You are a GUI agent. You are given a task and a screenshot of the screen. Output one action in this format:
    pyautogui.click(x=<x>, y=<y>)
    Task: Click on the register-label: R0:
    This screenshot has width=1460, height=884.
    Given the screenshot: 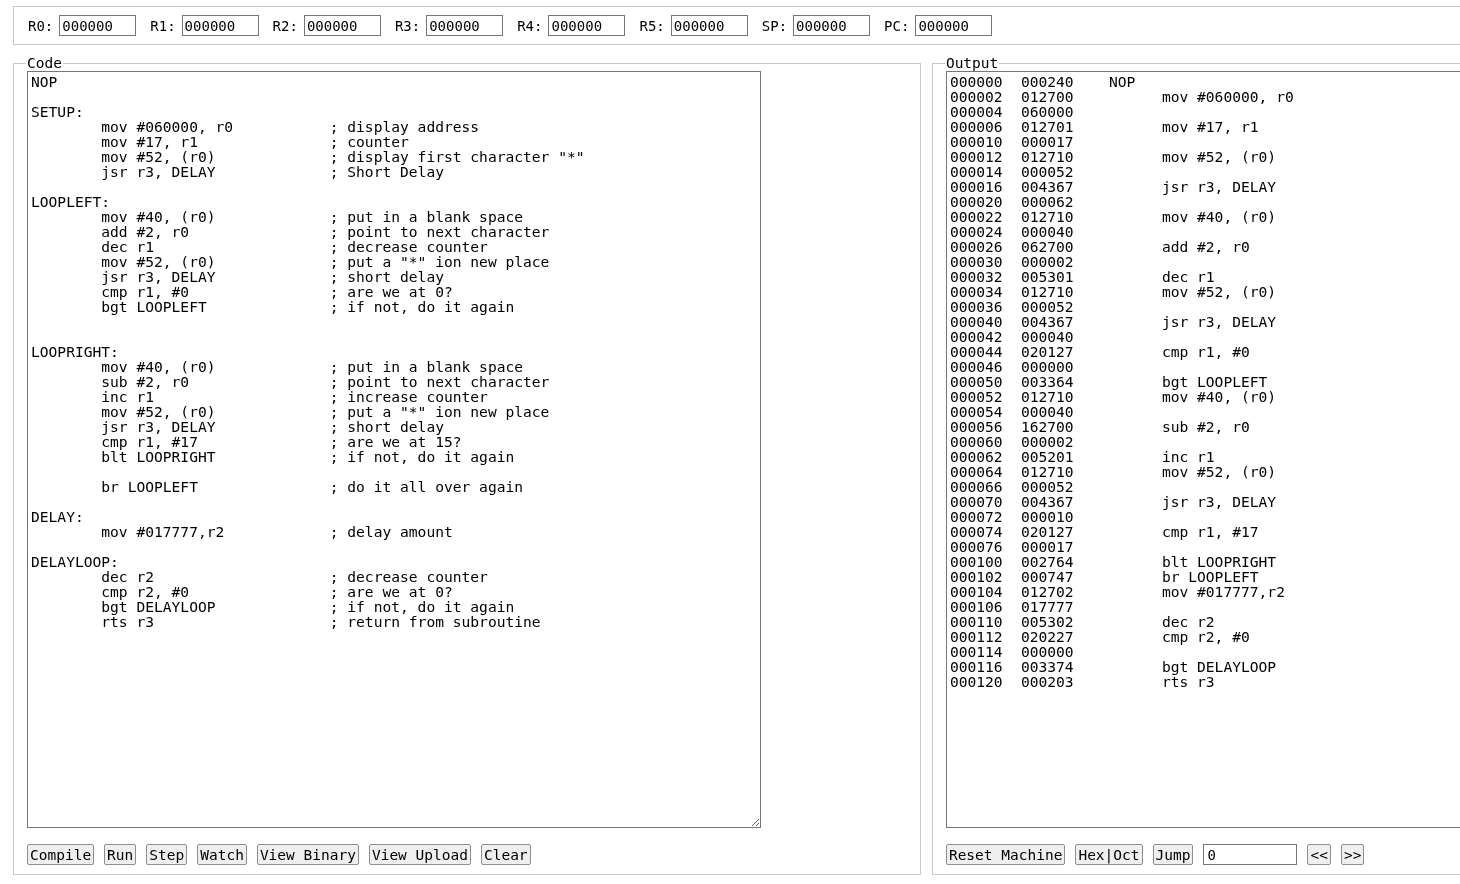 What is the action you would take?
    pyautogui.click(x=41, y=25)
    